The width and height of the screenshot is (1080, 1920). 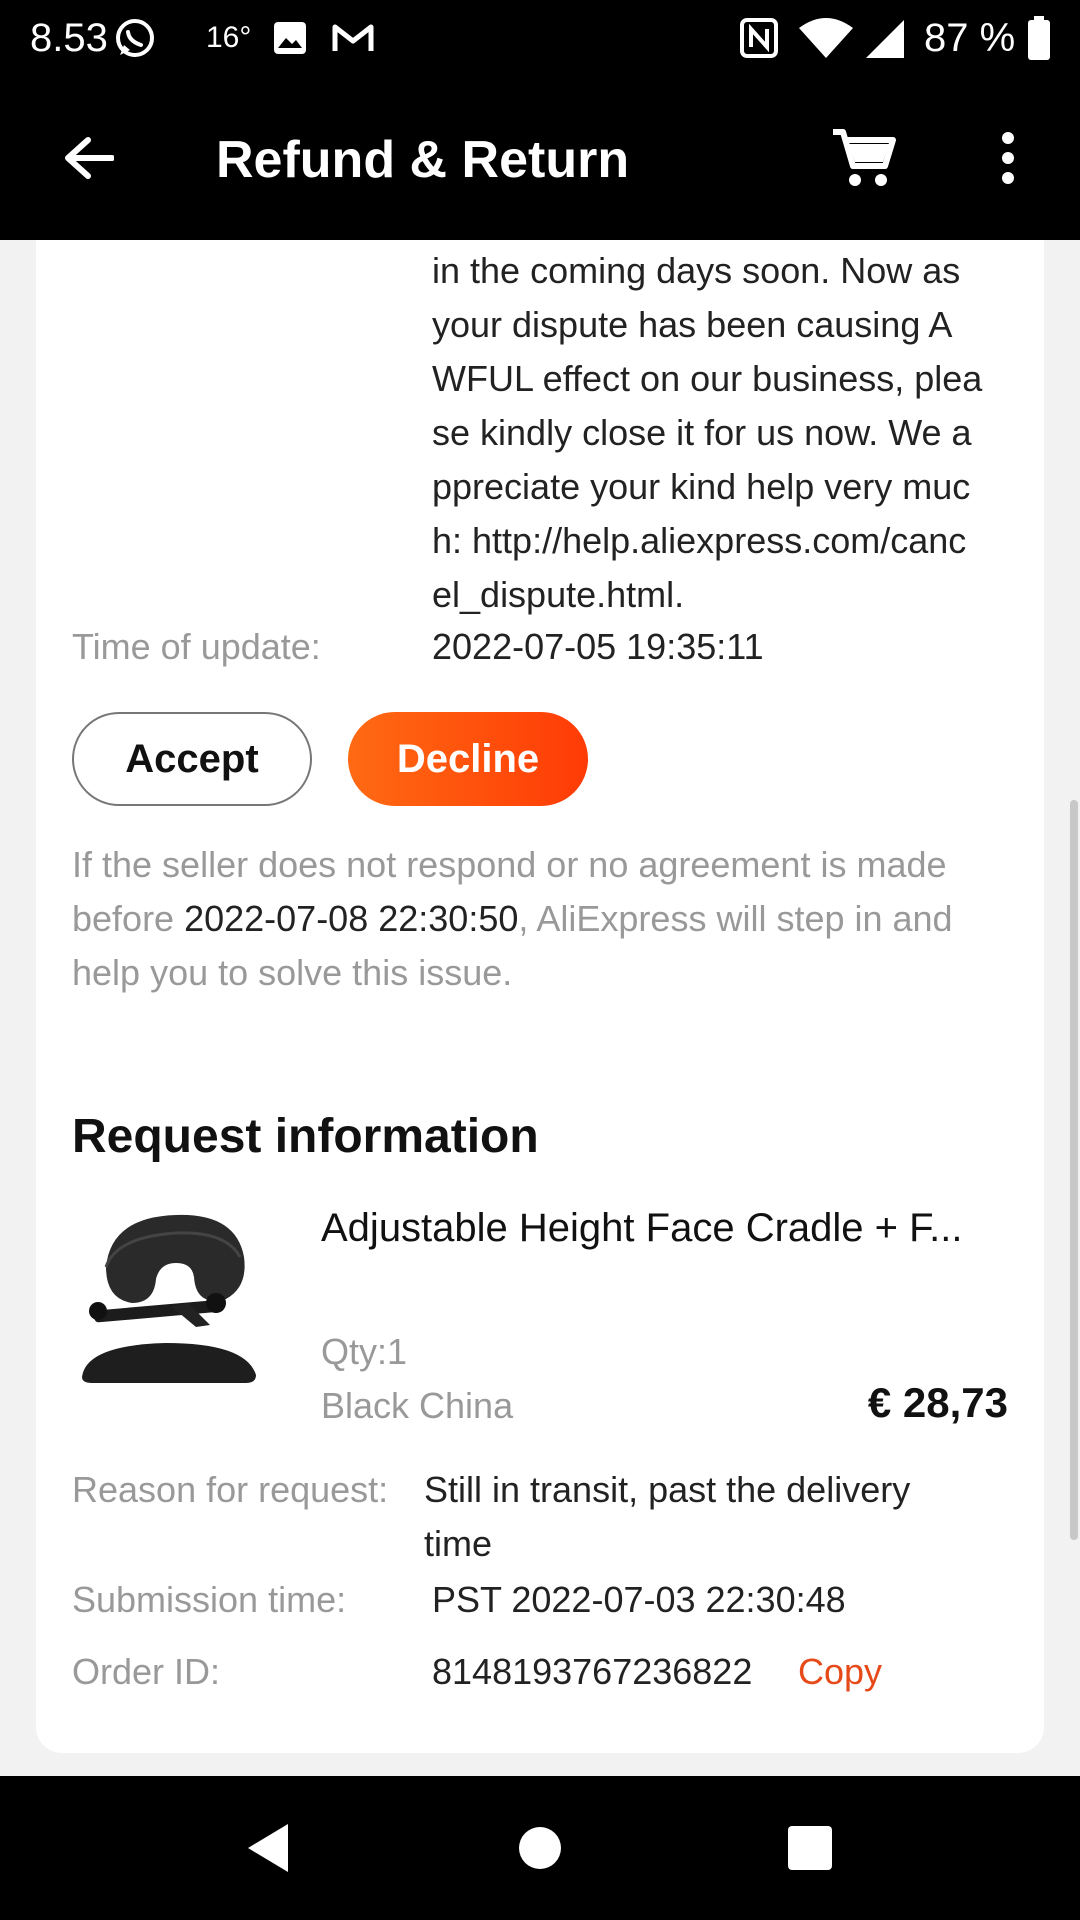 I want to click on cart-icon, so click(x=864, y=157).